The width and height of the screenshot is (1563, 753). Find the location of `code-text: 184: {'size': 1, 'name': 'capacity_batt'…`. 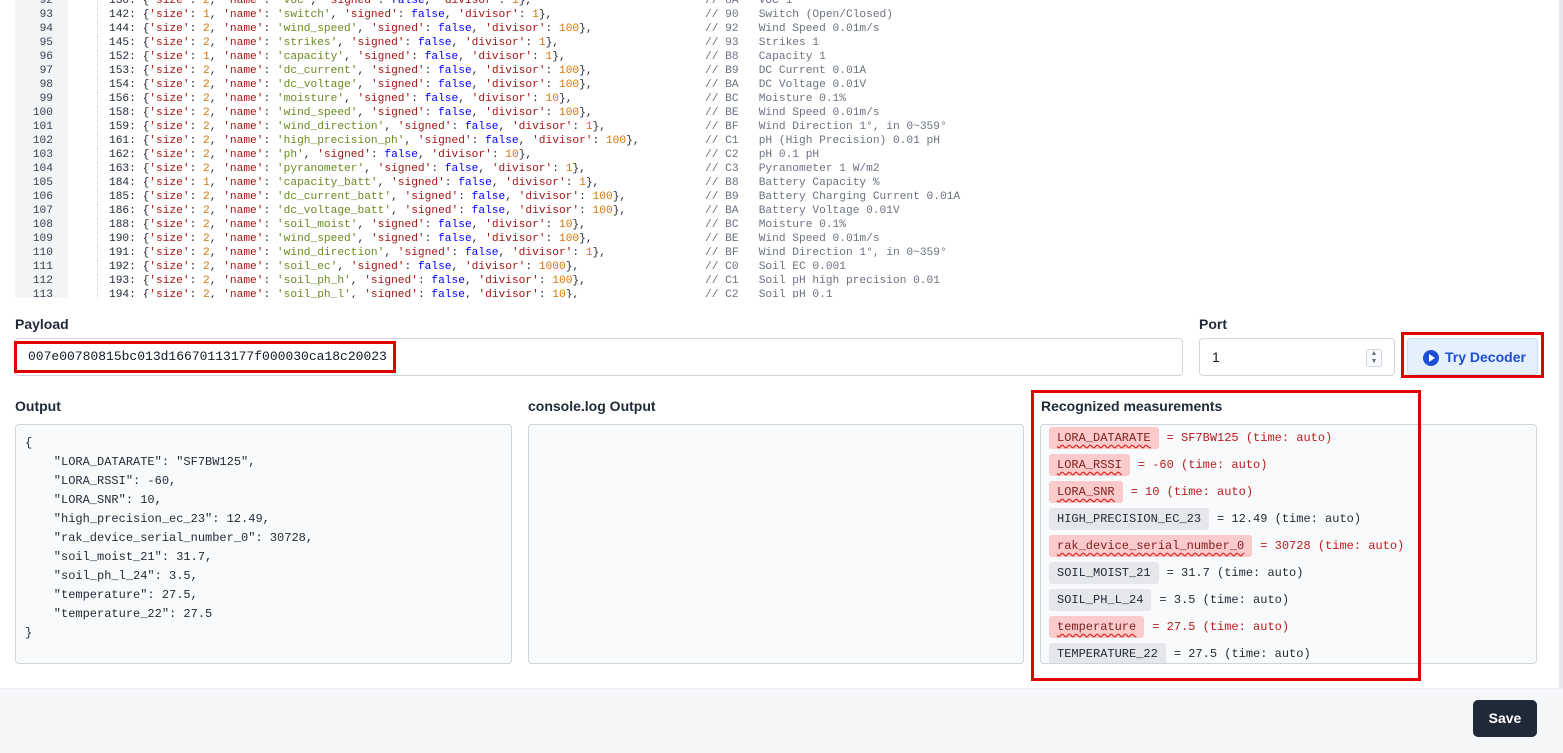

code-text: 184: {'size': 1, 'name': 'capacity_batt'… is located at coordinates (354, 183).